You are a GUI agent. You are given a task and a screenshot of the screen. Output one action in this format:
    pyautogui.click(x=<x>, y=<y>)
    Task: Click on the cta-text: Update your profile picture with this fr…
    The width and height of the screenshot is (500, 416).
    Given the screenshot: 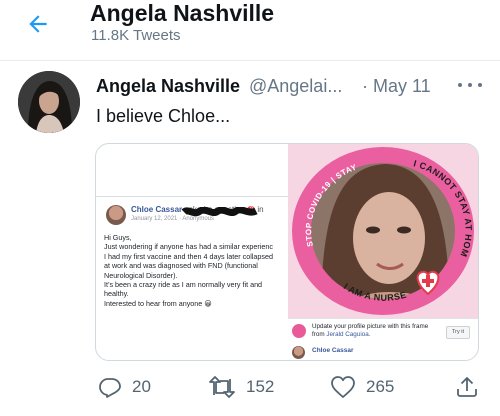 What is the action you would take?
    pyautogui.click(x=370, y=331)
    